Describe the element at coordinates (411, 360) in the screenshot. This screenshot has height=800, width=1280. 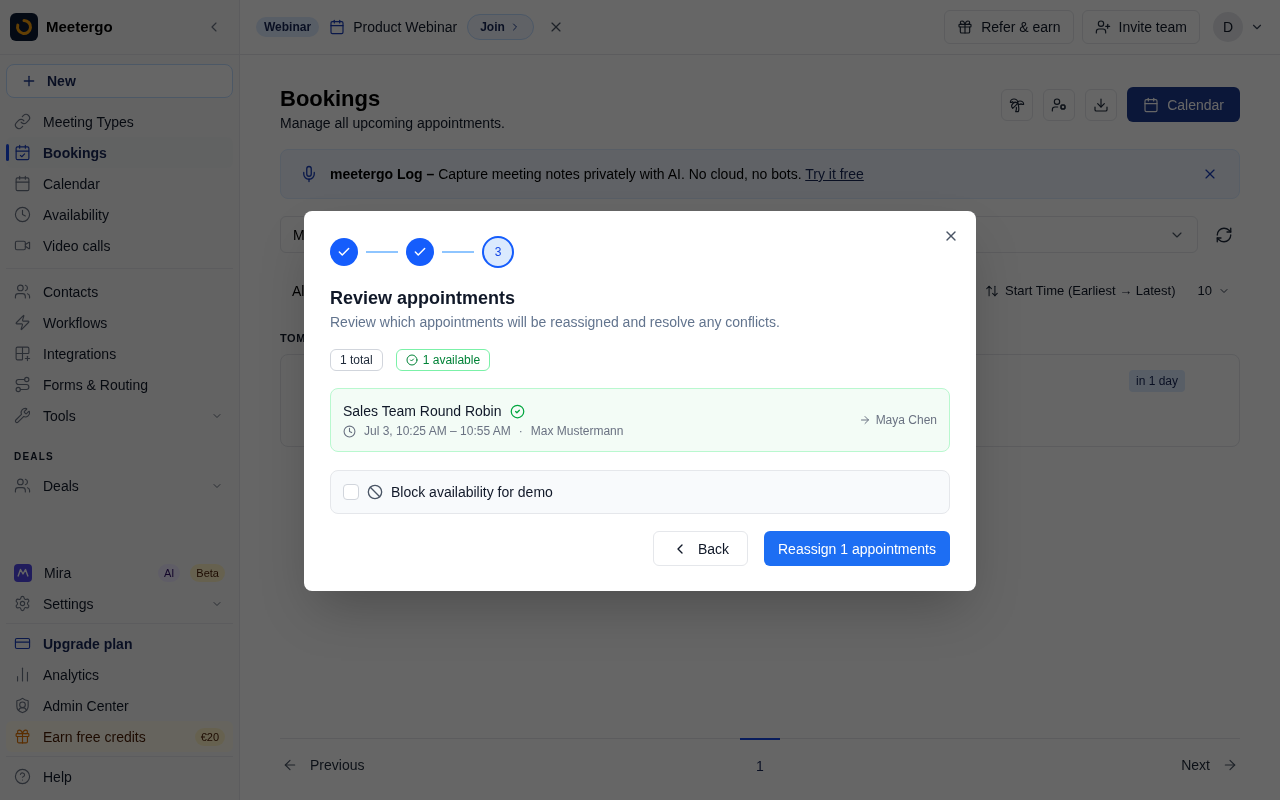
I see `check-circle-icon` at that location.